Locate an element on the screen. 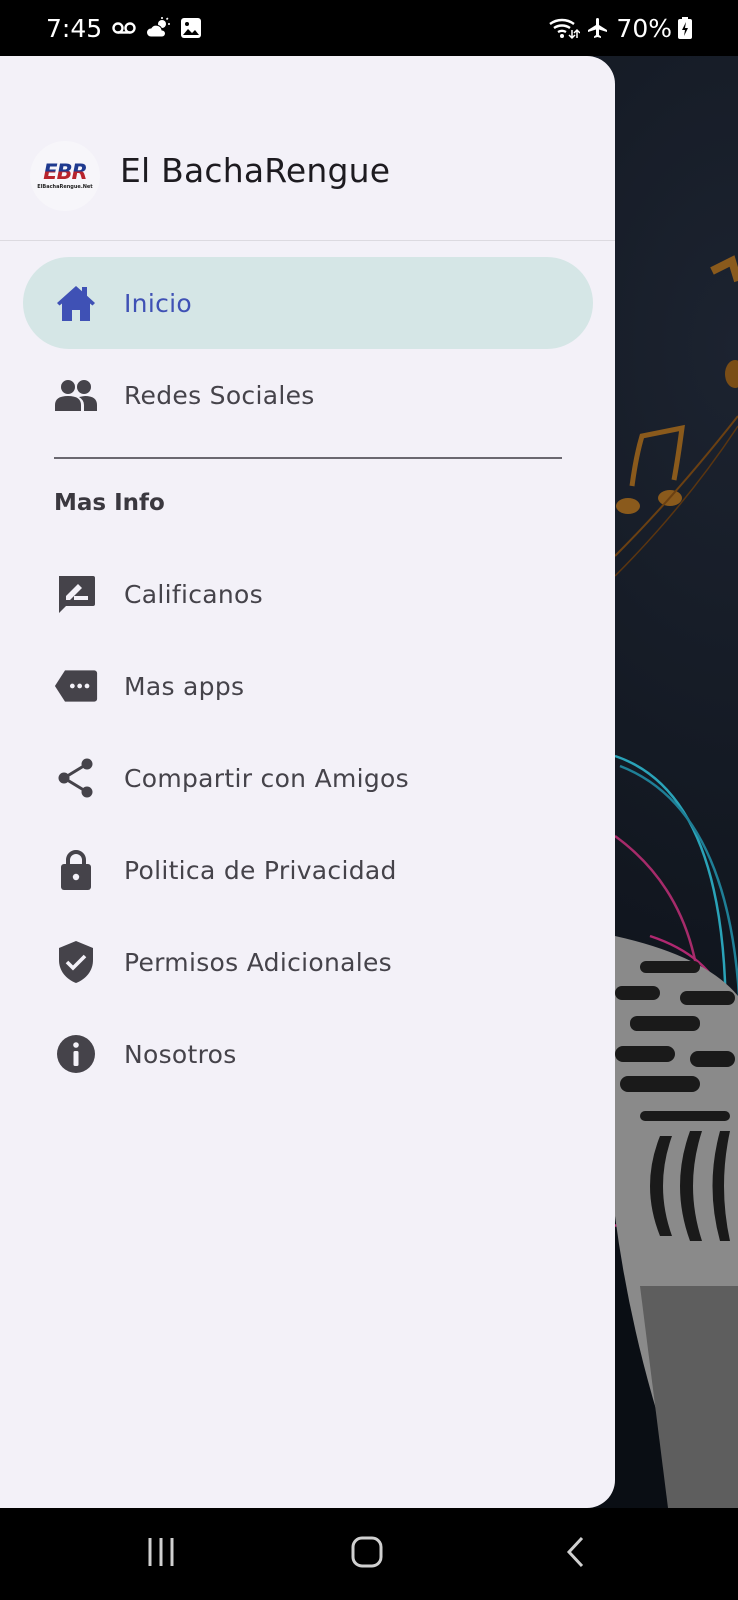 This screenshot has width=738, height=1600. app-title: El BachaRengue is located at coordinates (255, 170).